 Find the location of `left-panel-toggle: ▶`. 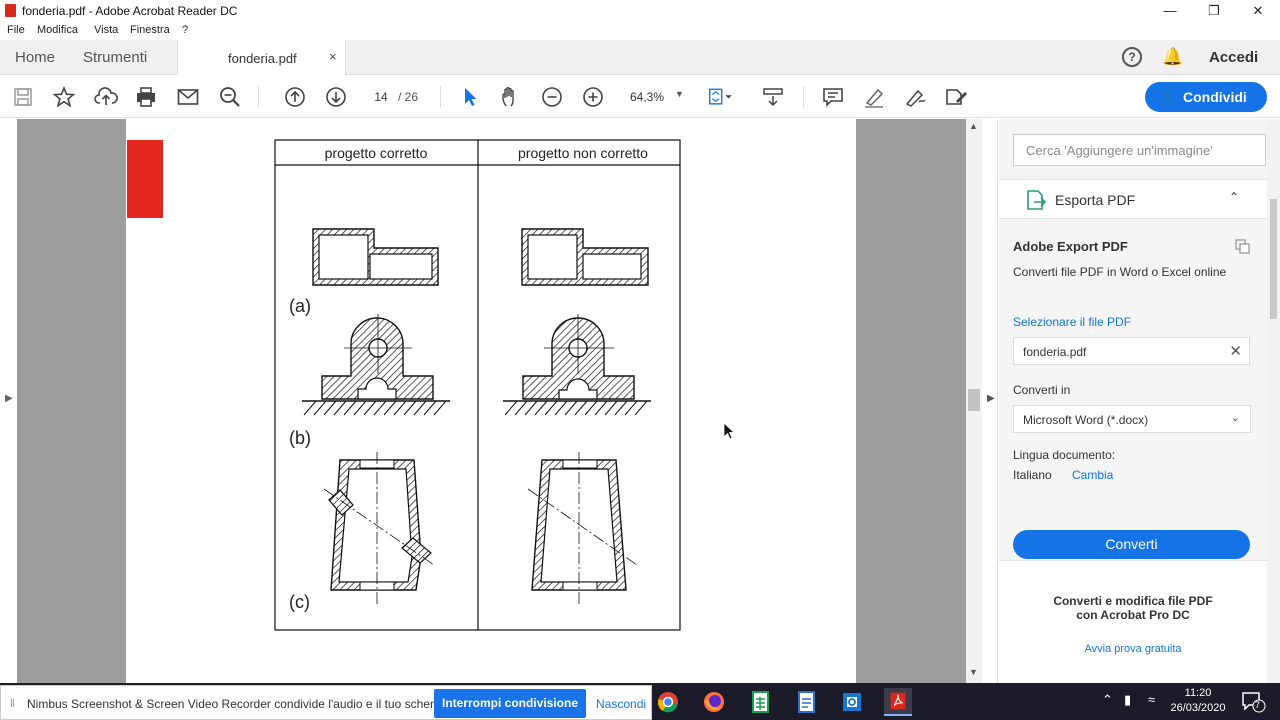

left-panel-toggle: ▶ is located at coordinates (8, 401).